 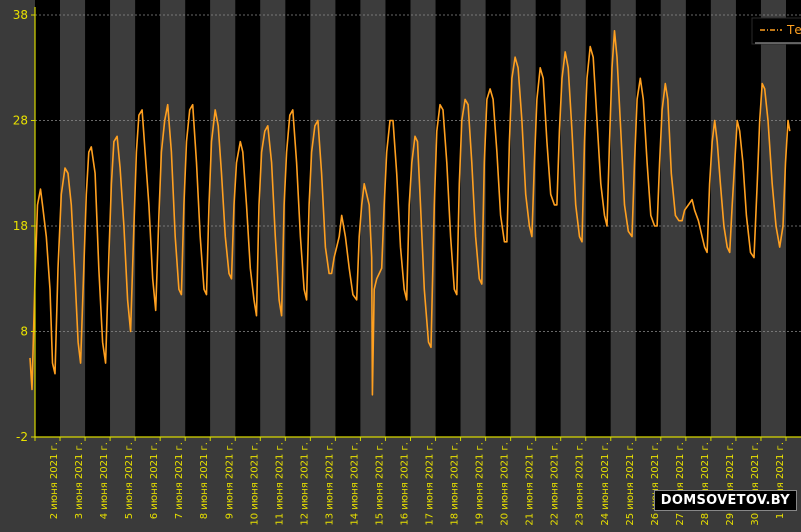 What do you see at coordinates (20, 121) in the screenshot?
I see `y-tick-label: 28` at bounding box center [20, 121].